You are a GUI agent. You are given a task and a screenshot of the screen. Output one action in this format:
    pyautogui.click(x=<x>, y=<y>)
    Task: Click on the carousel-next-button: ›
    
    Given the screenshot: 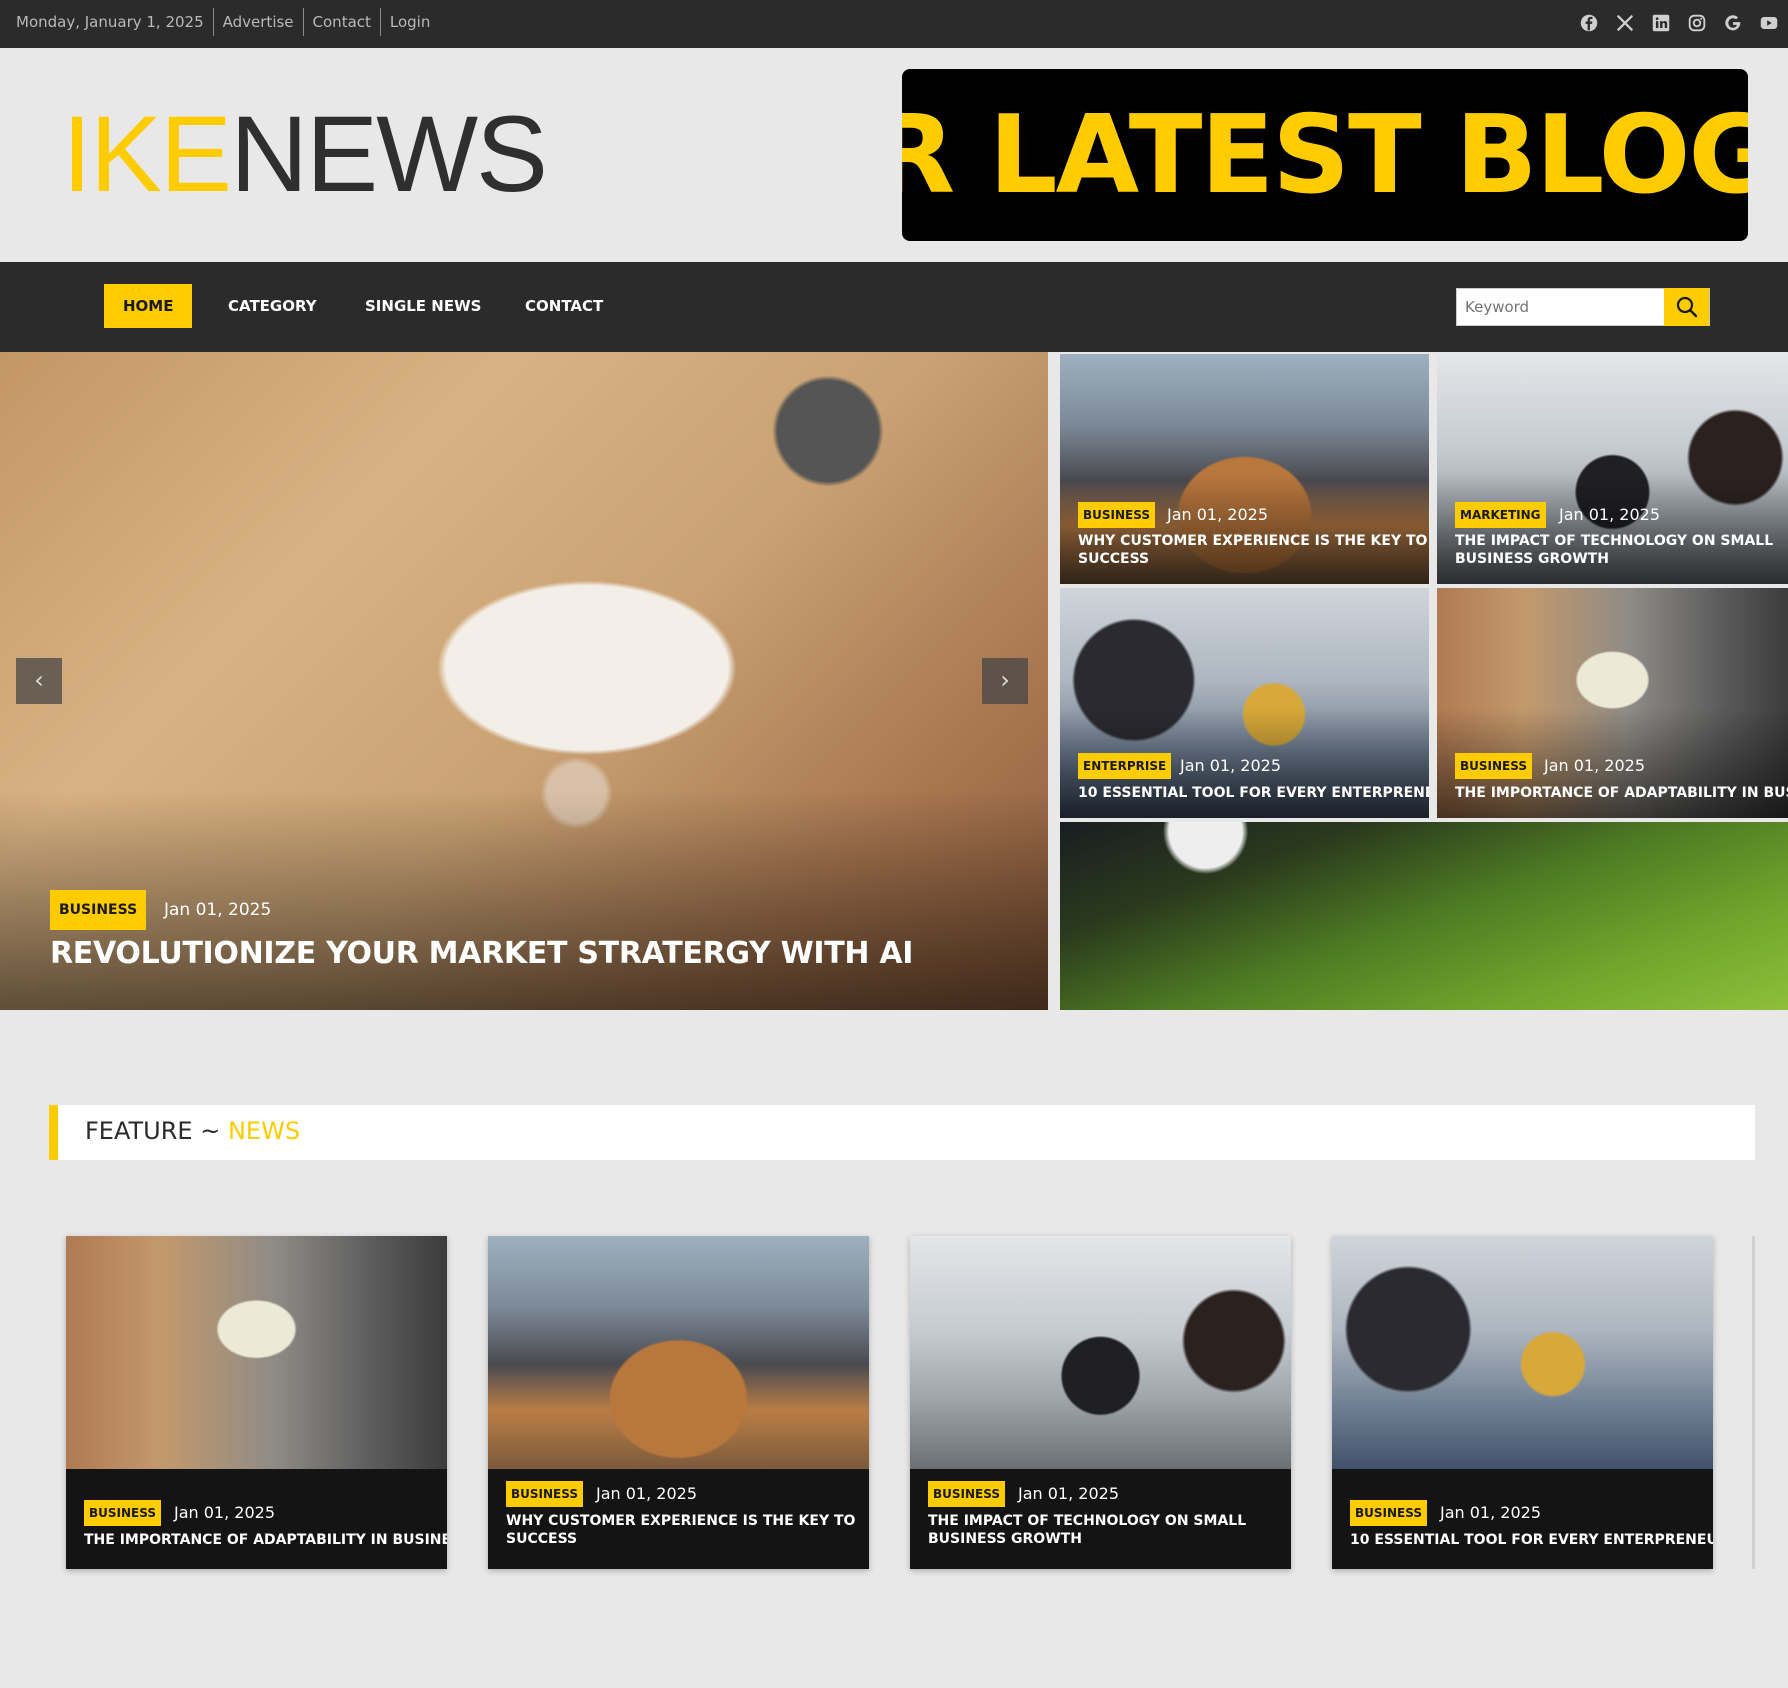 What is the action you would take?
    pyautogui.click(x=1005, y=681)
    